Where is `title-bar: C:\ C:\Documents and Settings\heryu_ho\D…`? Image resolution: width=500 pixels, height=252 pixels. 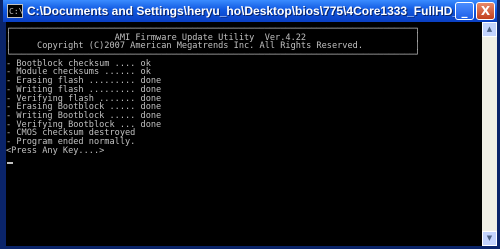 title-bar: C:\ C:\Documents and Settings\heryu_ho\D… is located at coordinates (250, 11).